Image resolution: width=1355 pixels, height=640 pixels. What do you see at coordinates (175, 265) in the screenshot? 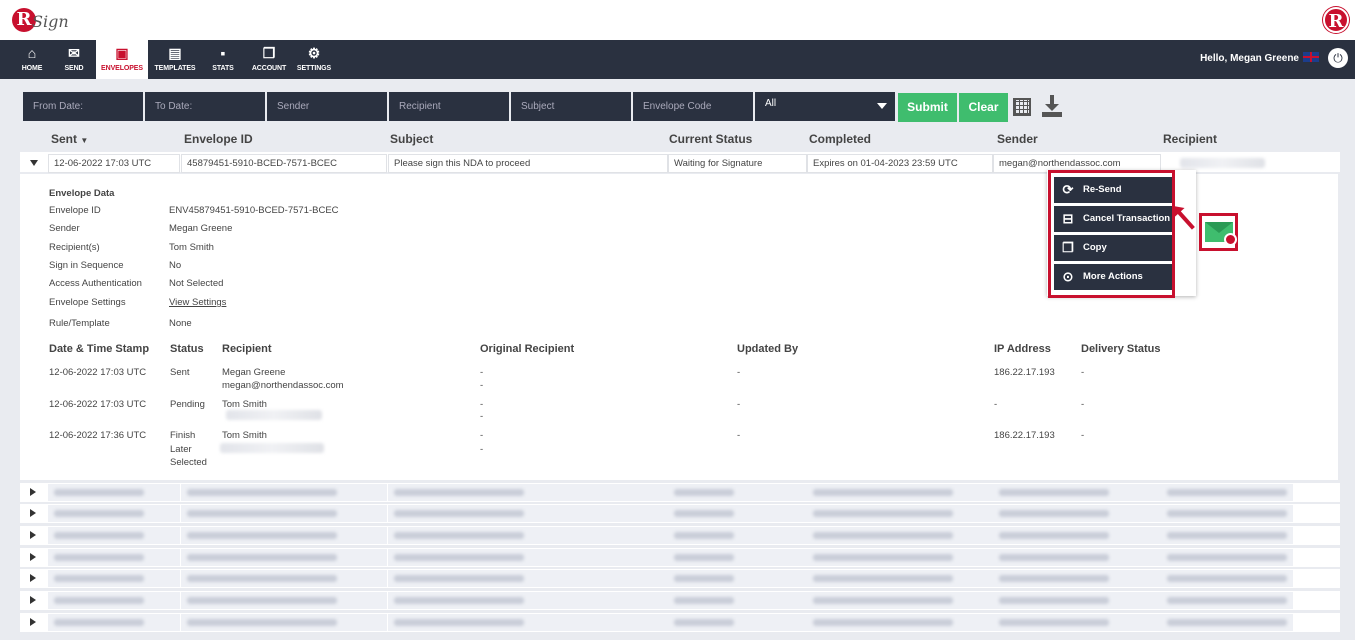
I see `field-value: No` at bounding box center [175, 265].